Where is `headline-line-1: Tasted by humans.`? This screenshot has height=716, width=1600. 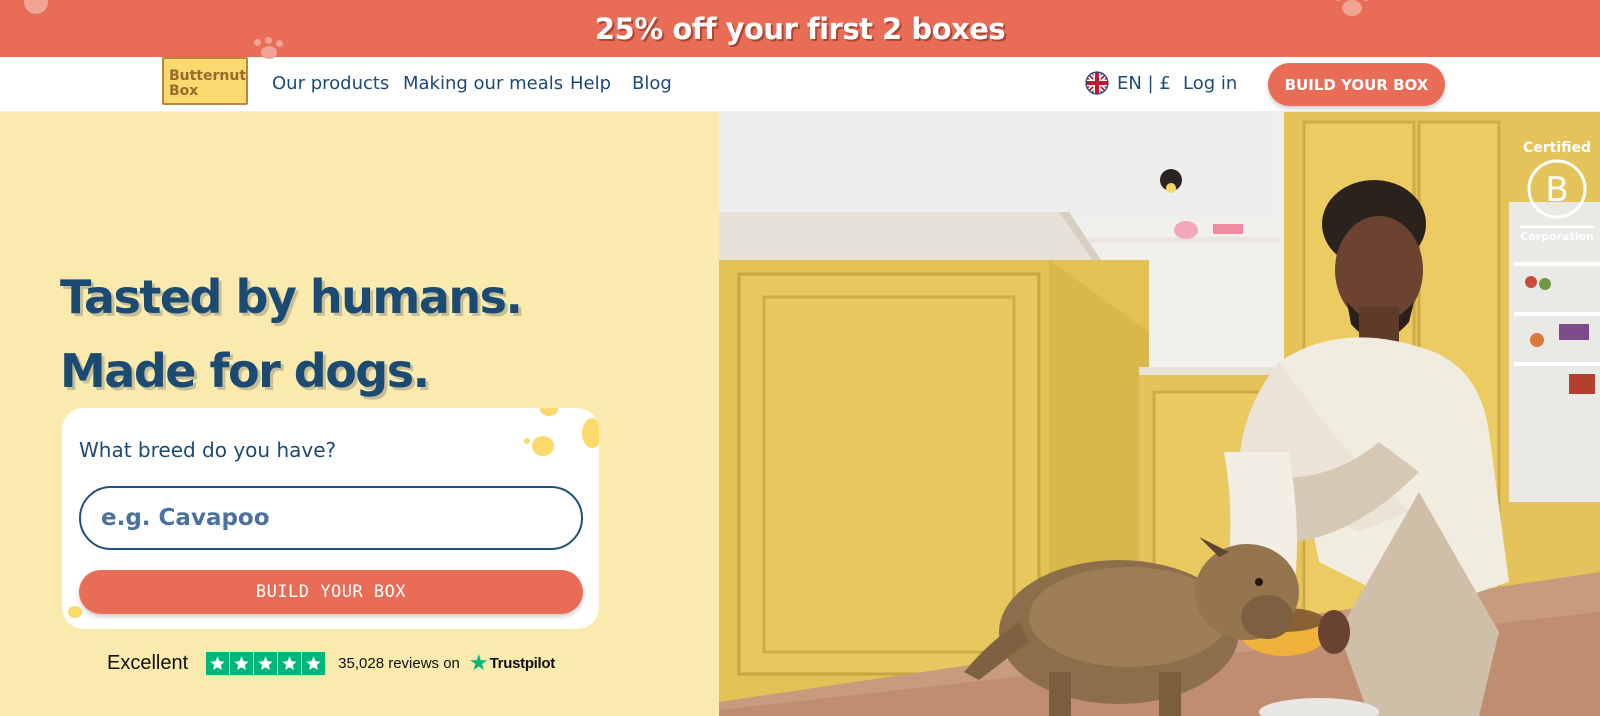
headline-line-1: Tasted by humans. is located at coordinates (291, 297).